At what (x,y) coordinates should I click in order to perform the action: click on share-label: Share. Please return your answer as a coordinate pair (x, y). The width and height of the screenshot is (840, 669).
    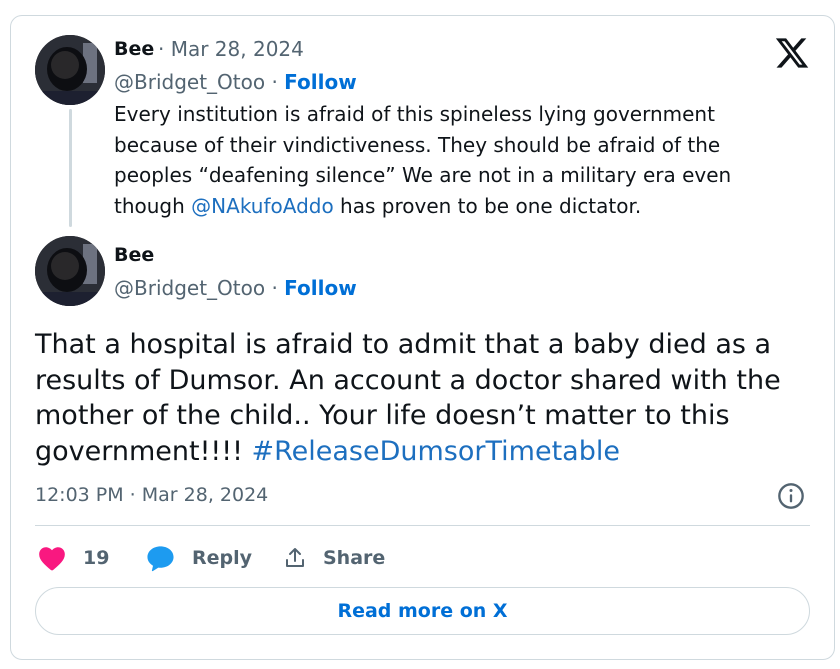
    Looking at the image, I should click on (354, 558).